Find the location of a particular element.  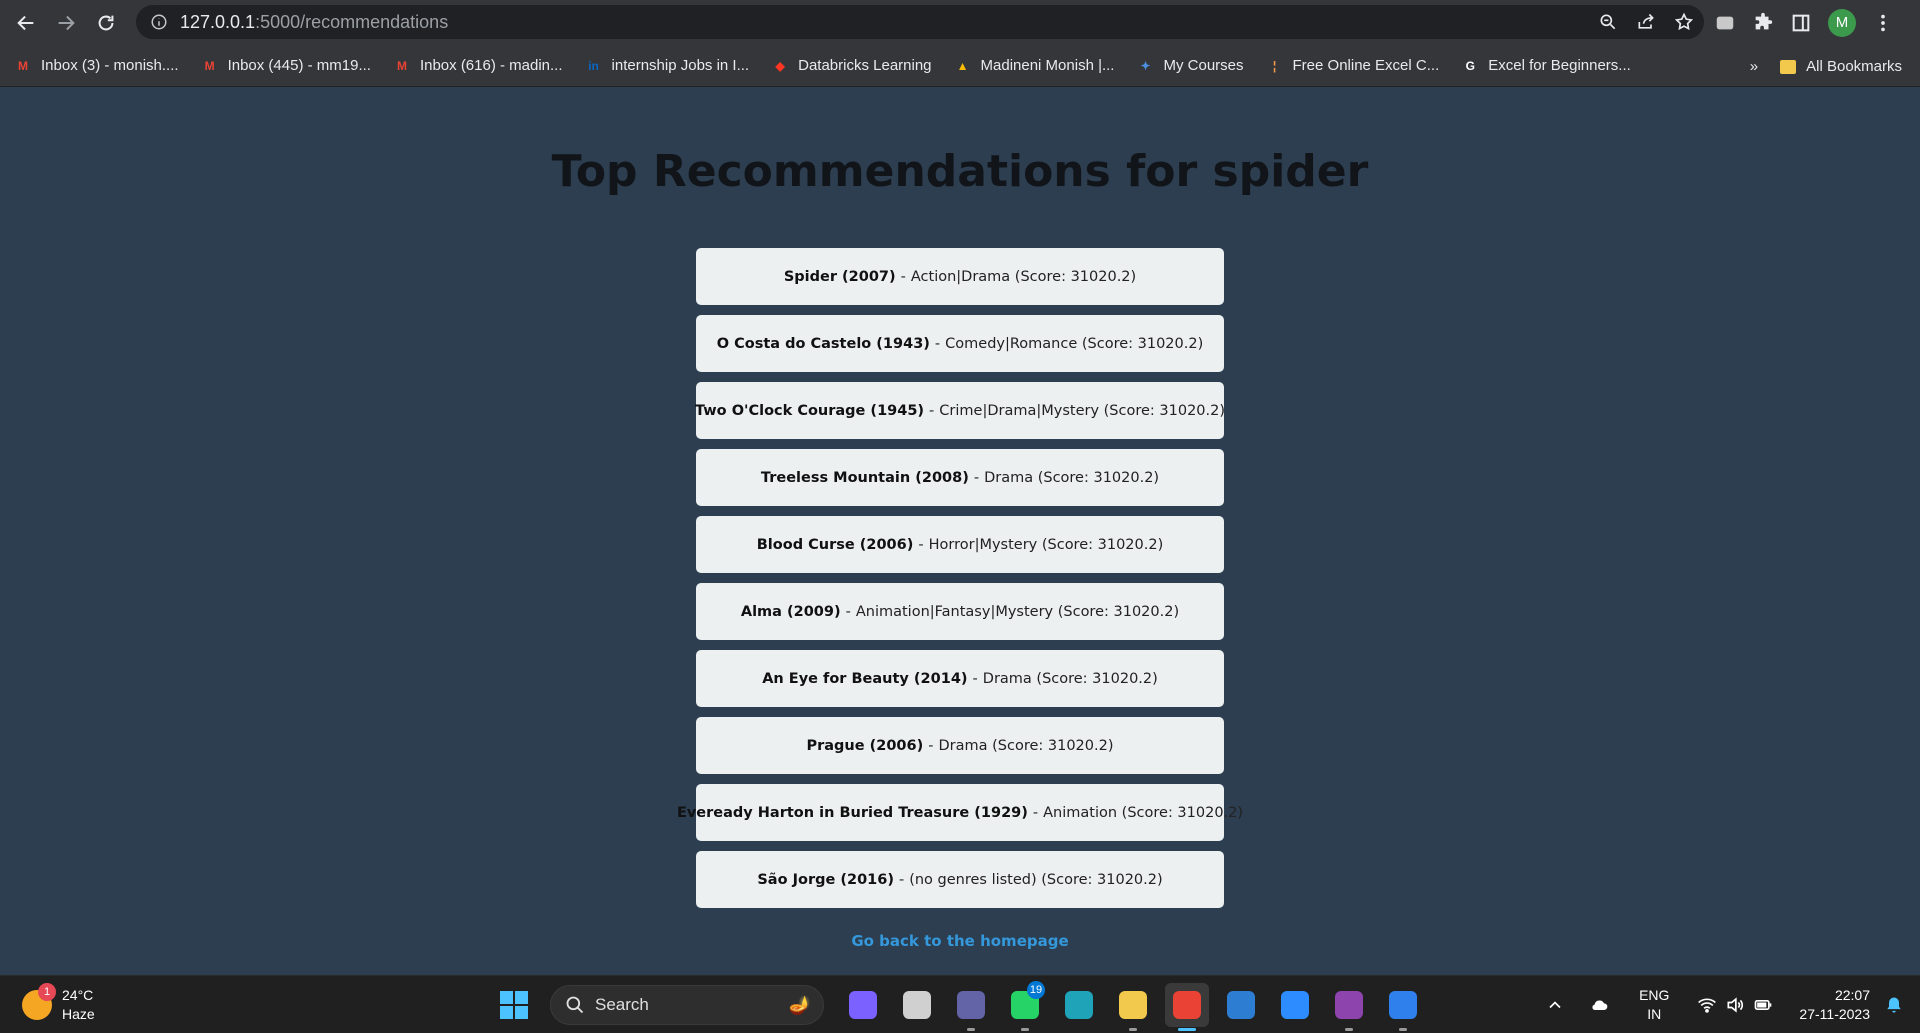

system-tray: ENG IN 22:07 27-11-2023 is located at coordinates (1724, 1004).